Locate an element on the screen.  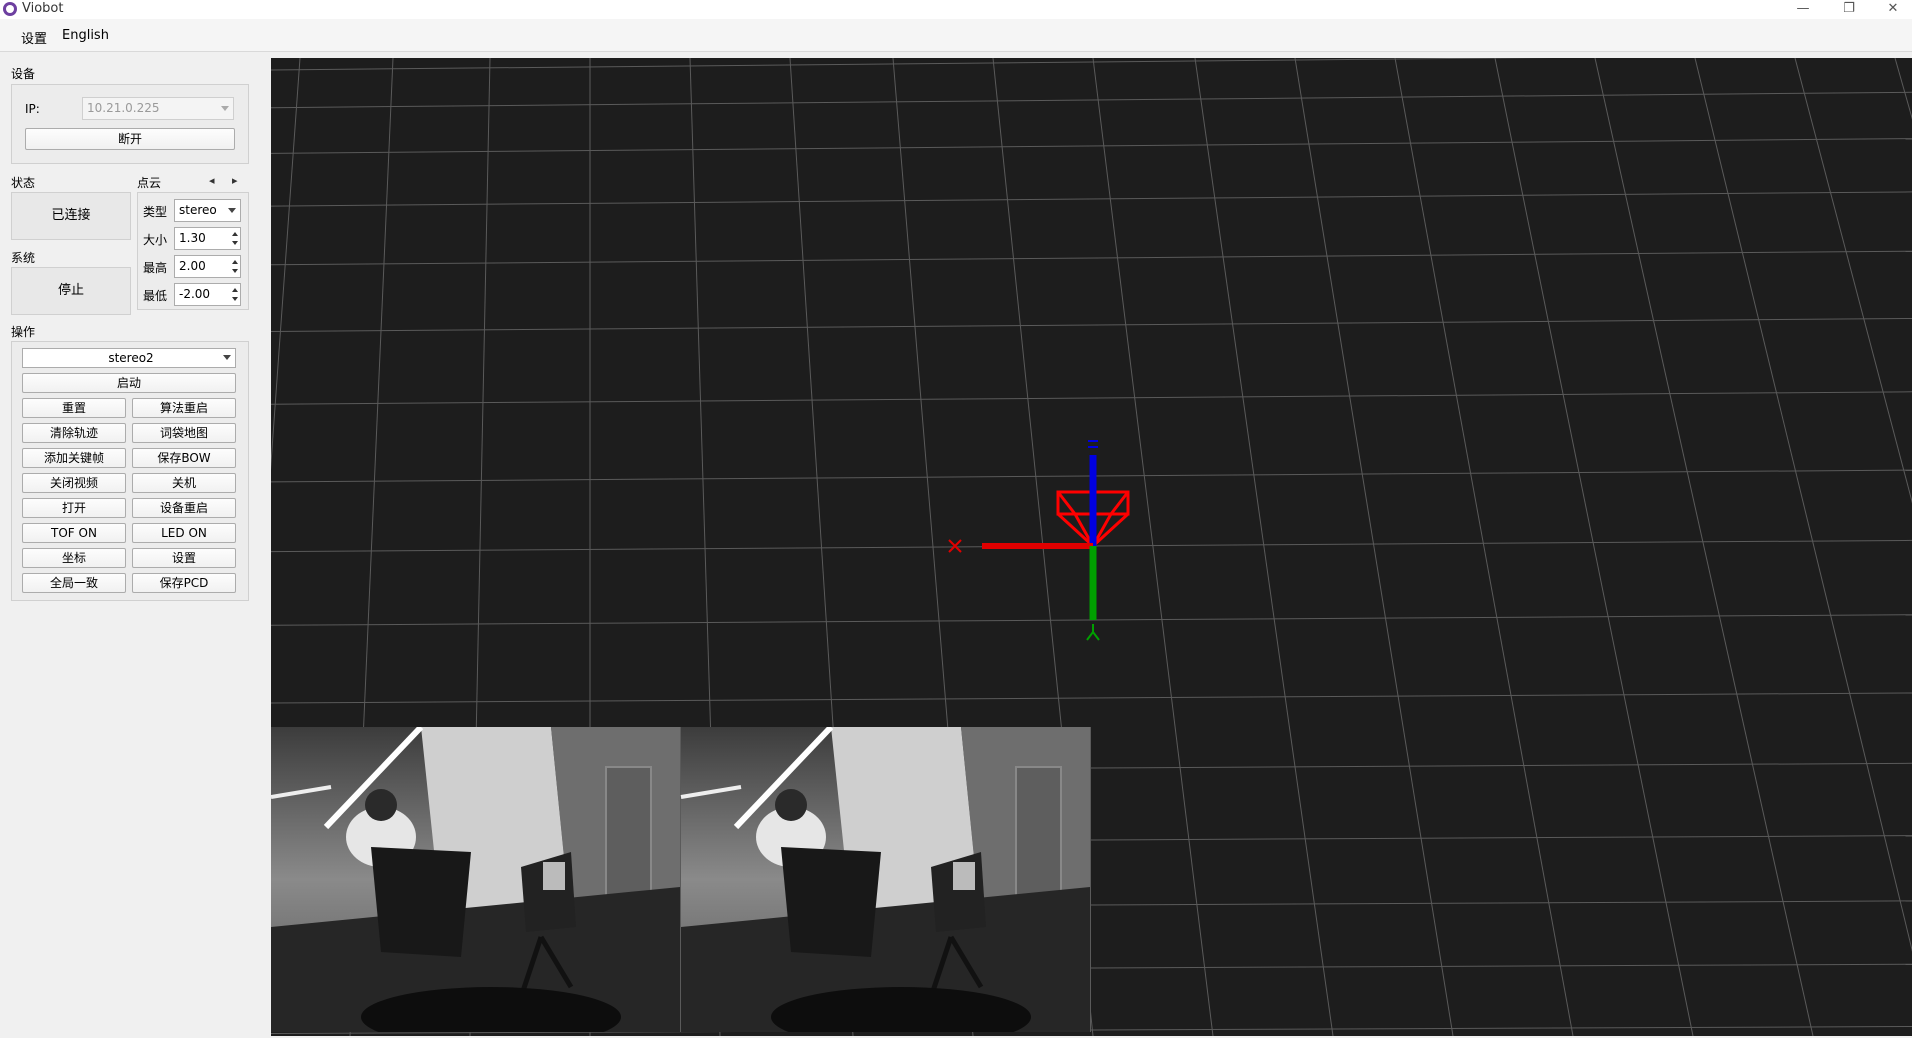
close-button: ✕ is located at coordinates (1891, 9).